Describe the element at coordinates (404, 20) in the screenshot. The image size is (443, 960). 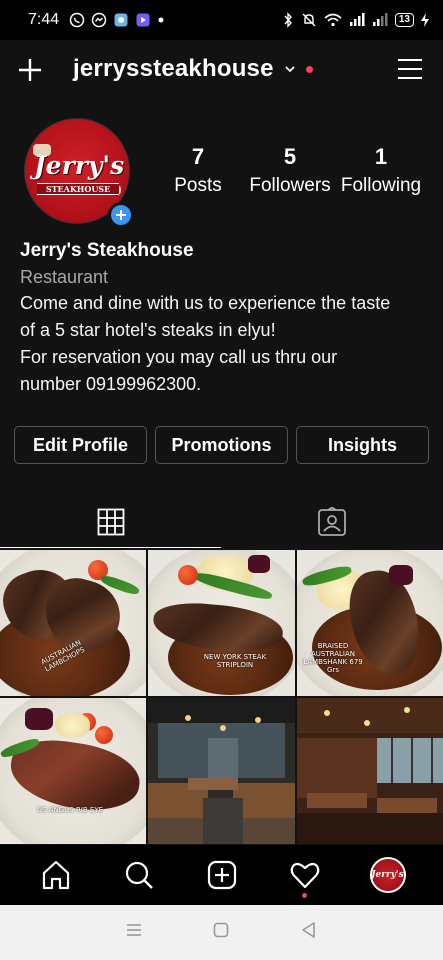
I see `battery-level: 13` at that location.